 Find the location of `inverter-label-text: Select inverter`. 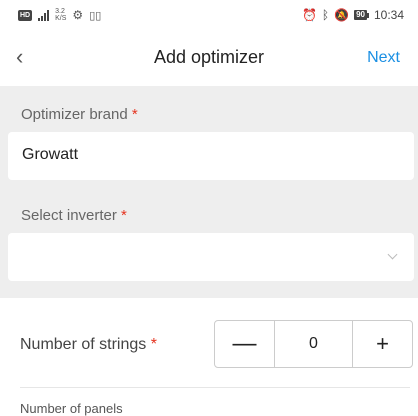

inverter-label-text: Select inverter is located at coordinates (69, 215).